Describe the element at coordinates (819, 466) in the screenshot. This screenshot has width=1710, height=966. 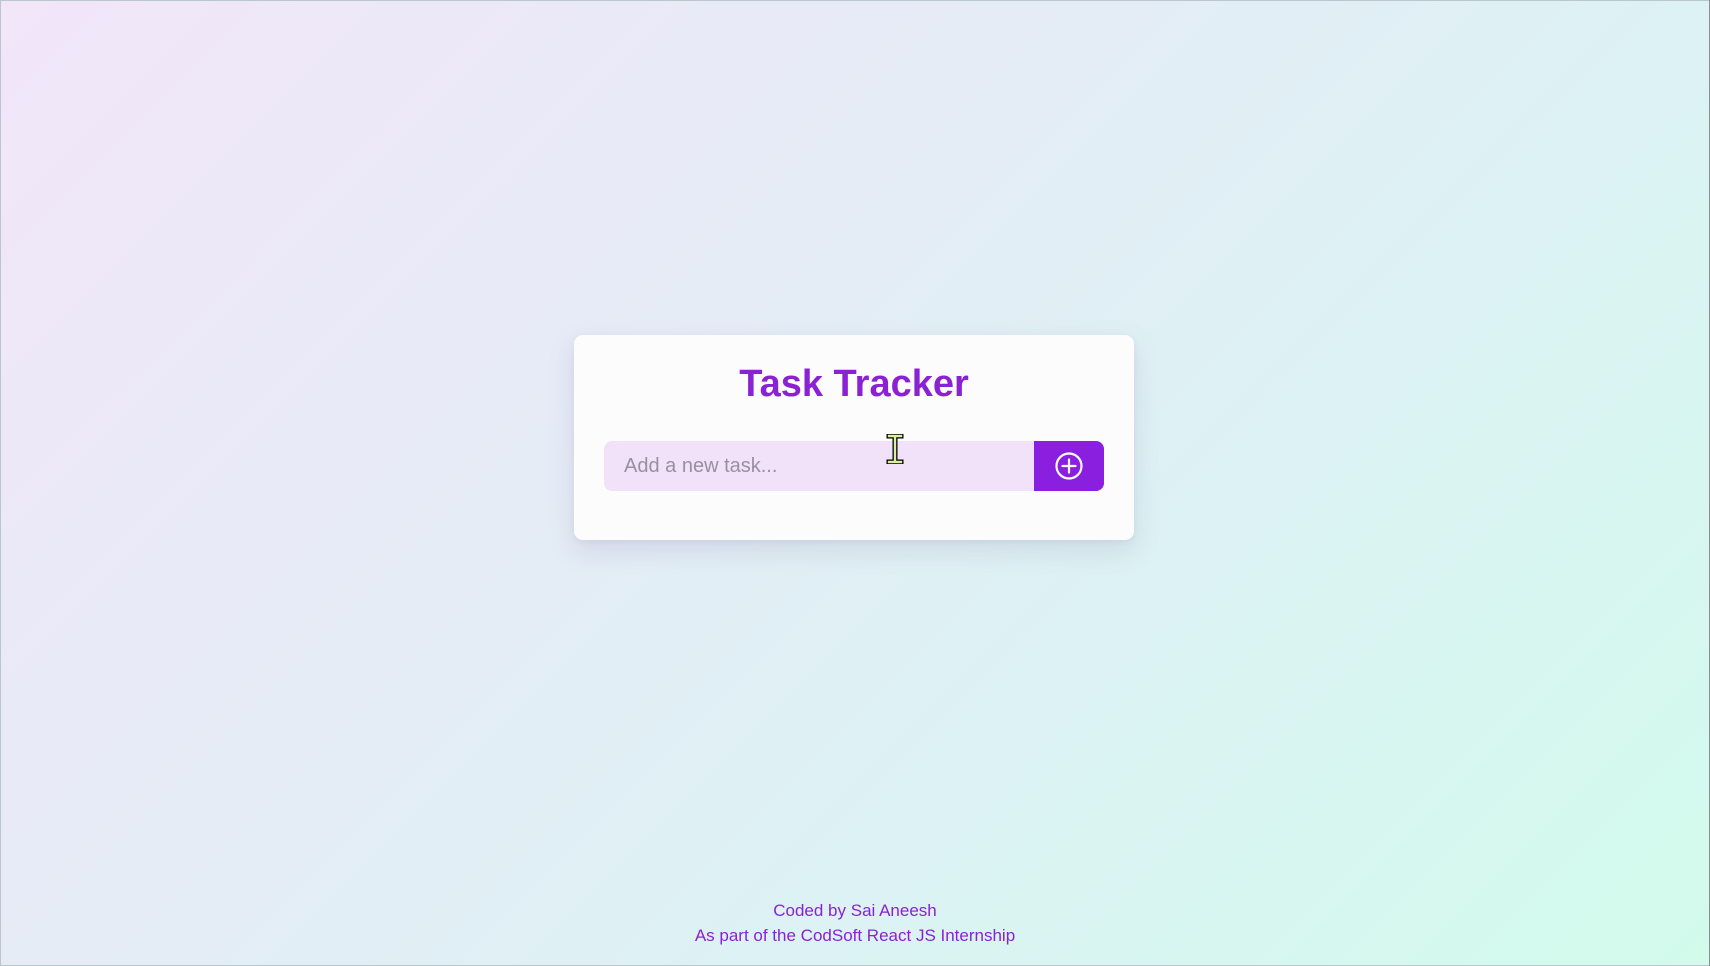
I see `new-task-input` at that location.